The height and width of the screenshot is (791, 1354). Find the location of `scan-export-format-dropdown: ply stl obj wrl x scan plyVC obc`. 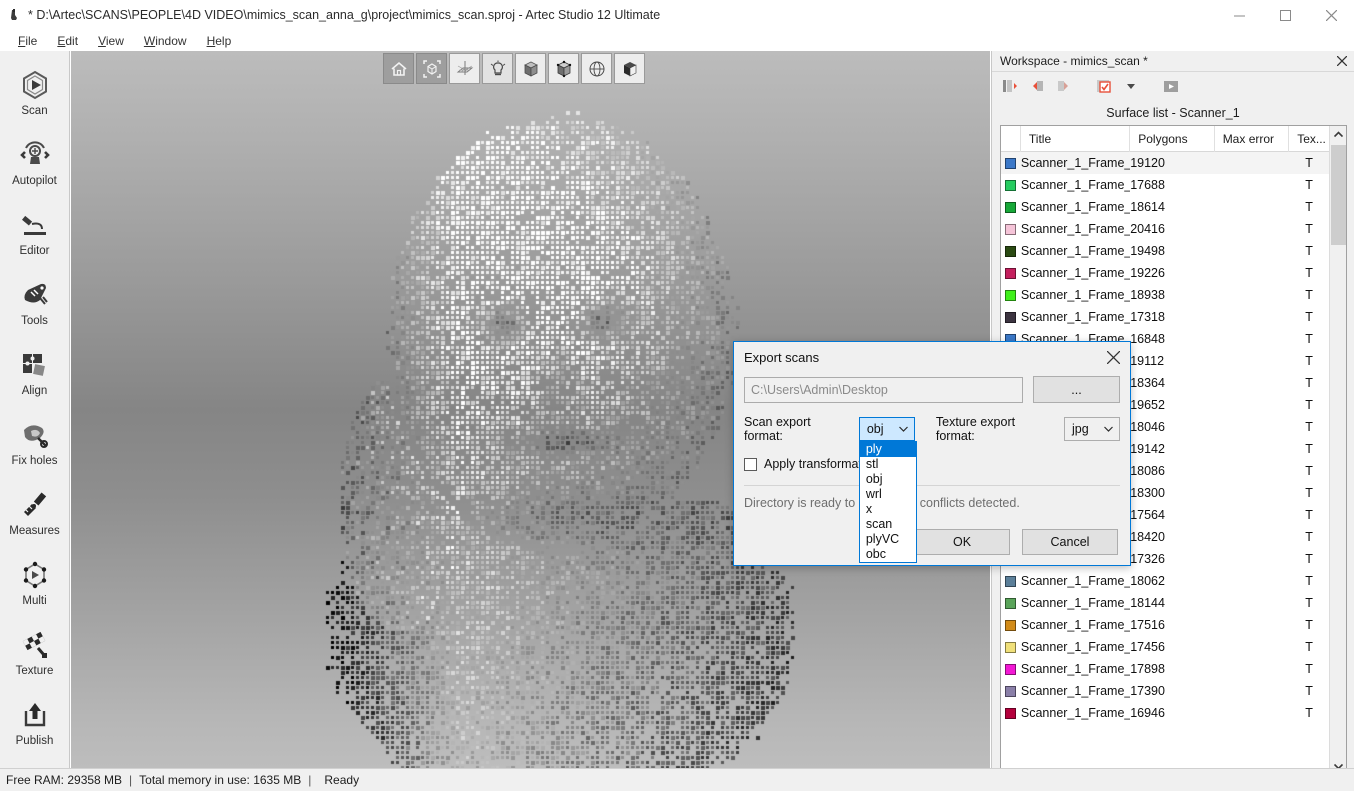

scan-export-format-dropdown: ply stl obj wrl x scan plyVC obc is located at coordinates (887, 502).